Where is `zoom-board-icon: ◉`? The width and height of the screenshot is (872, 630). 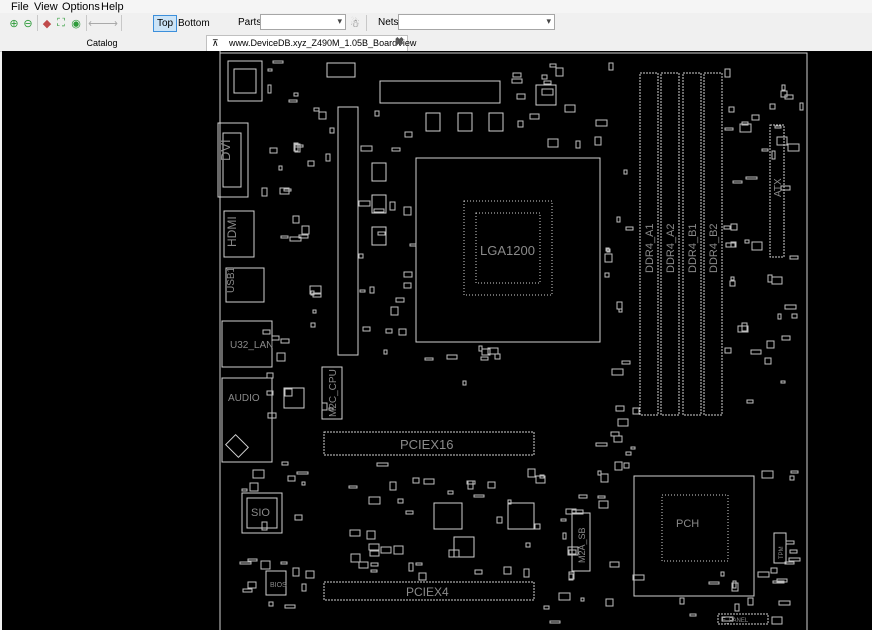 zoom-board-icon: ◉ is located at coordinates (76, 23).